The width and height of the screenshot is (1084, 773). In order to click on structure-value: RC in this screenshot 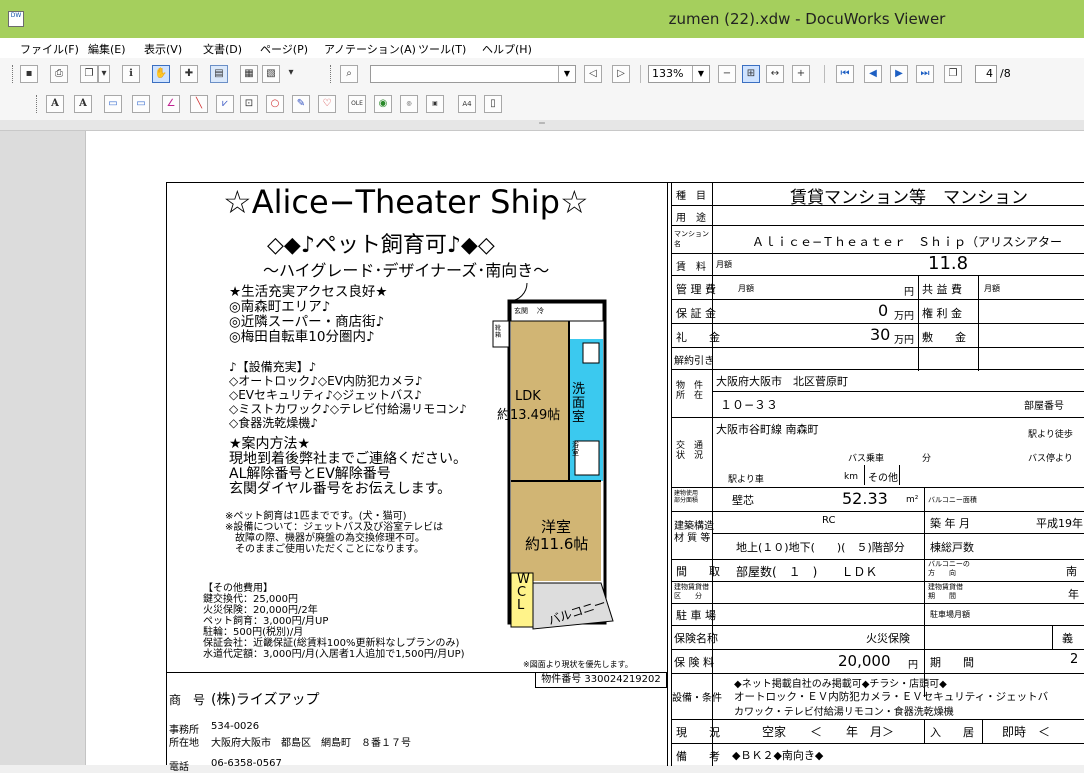, I will do `click(829, 520)`.